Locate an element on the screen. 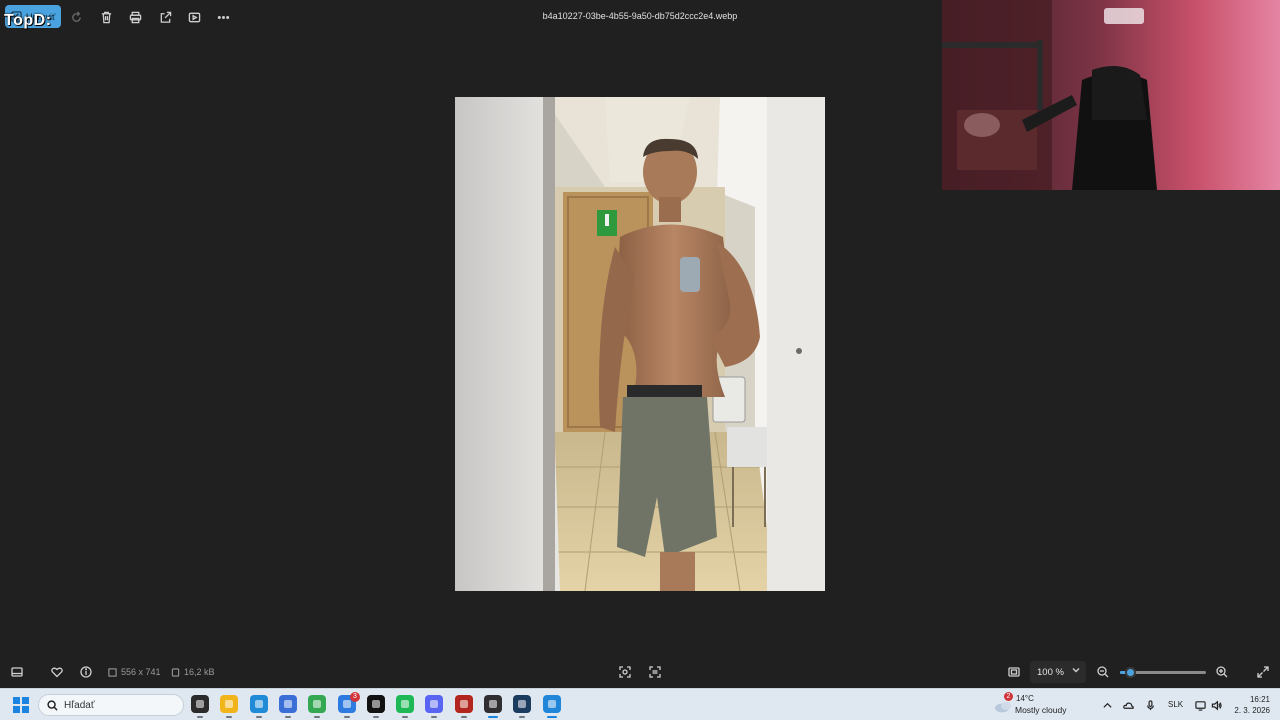  text-scan-icon is located at coordinates (655, 672).